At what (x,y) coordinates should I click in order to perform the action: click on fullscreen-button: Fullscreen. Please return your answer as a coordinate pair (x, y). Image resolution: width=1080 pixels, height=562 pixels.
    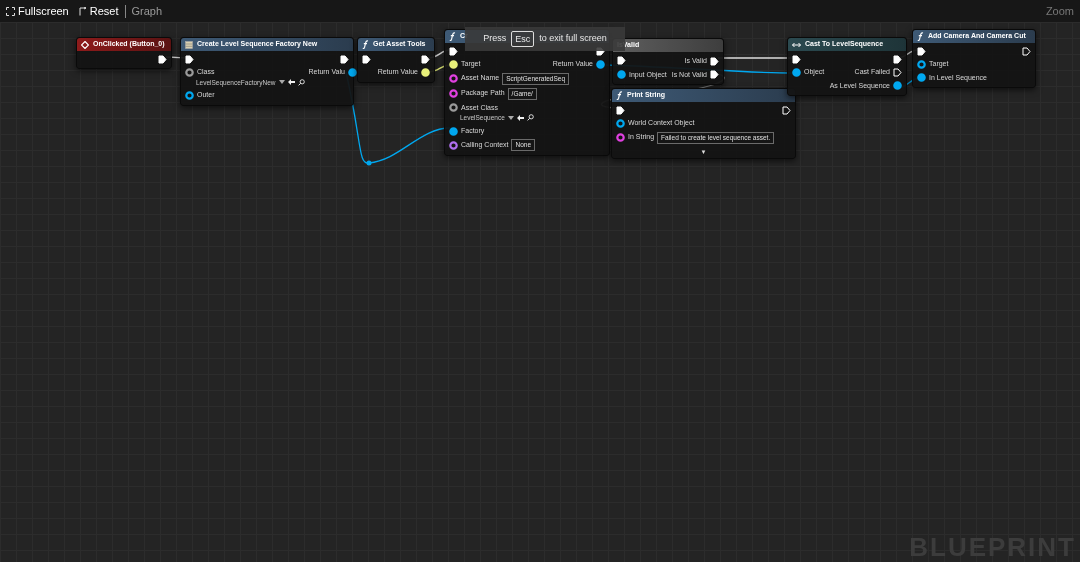
    Looking at the image, I should click on (37, 11).